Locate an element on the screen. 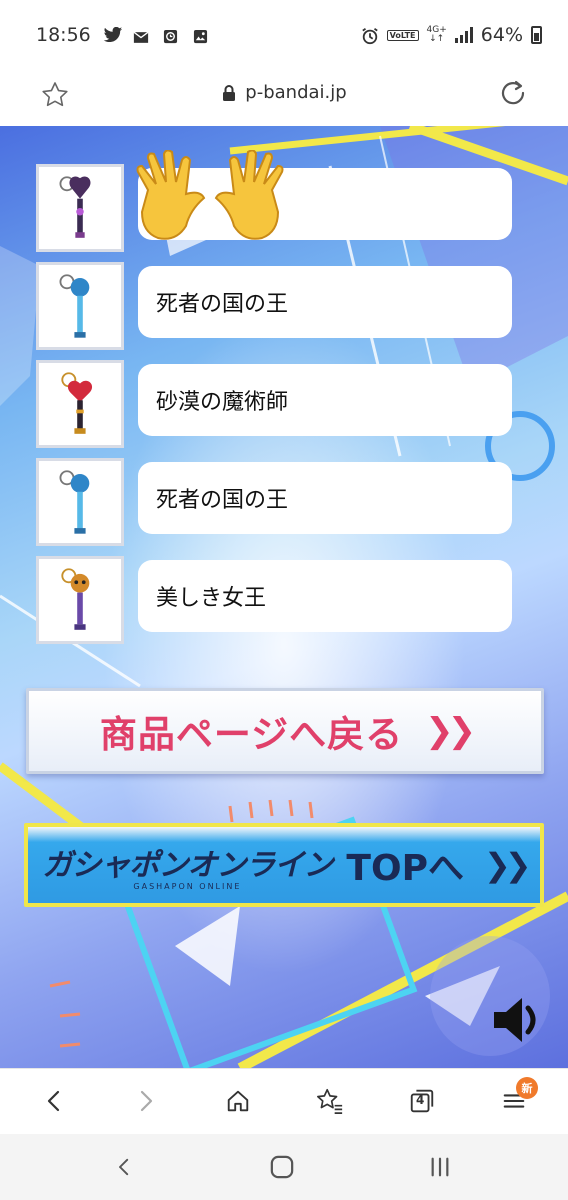  list-item: 美しき女王 is located at coordinates (274, 601).